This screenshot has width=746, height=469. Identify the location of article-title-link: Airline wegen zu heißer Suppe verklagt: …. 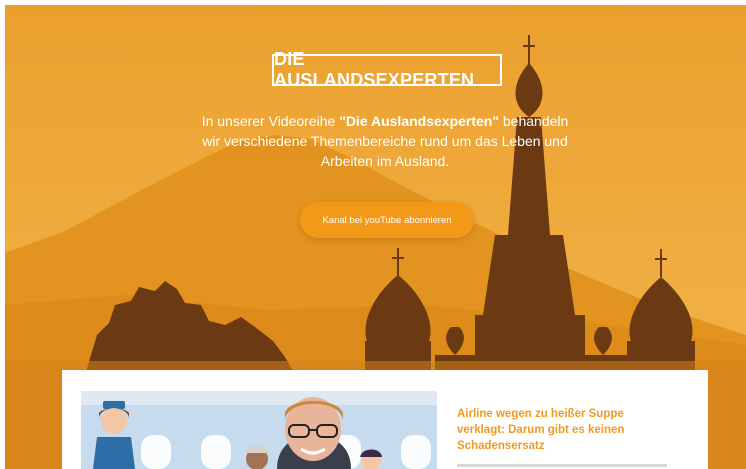
(557, 430).